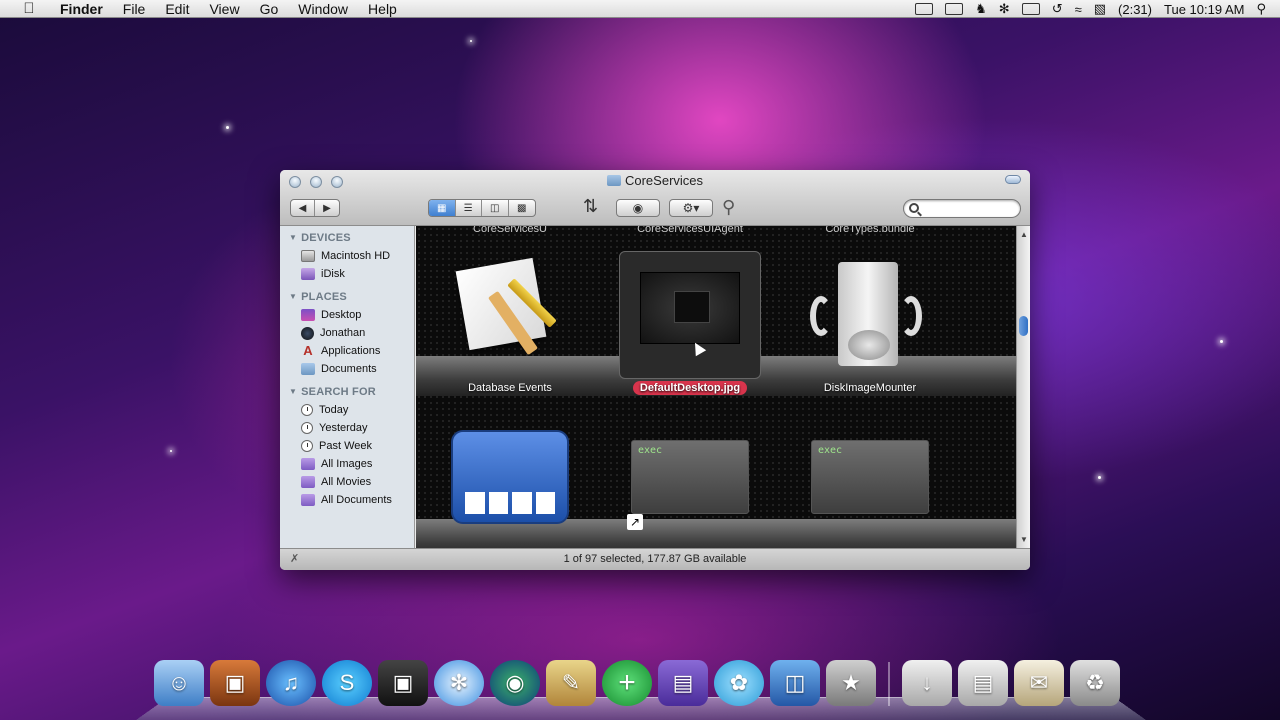 The height and width of the screenshot is (720, 1280). I want to click on itunes-dock-icon: ♫, so click(291, 683).